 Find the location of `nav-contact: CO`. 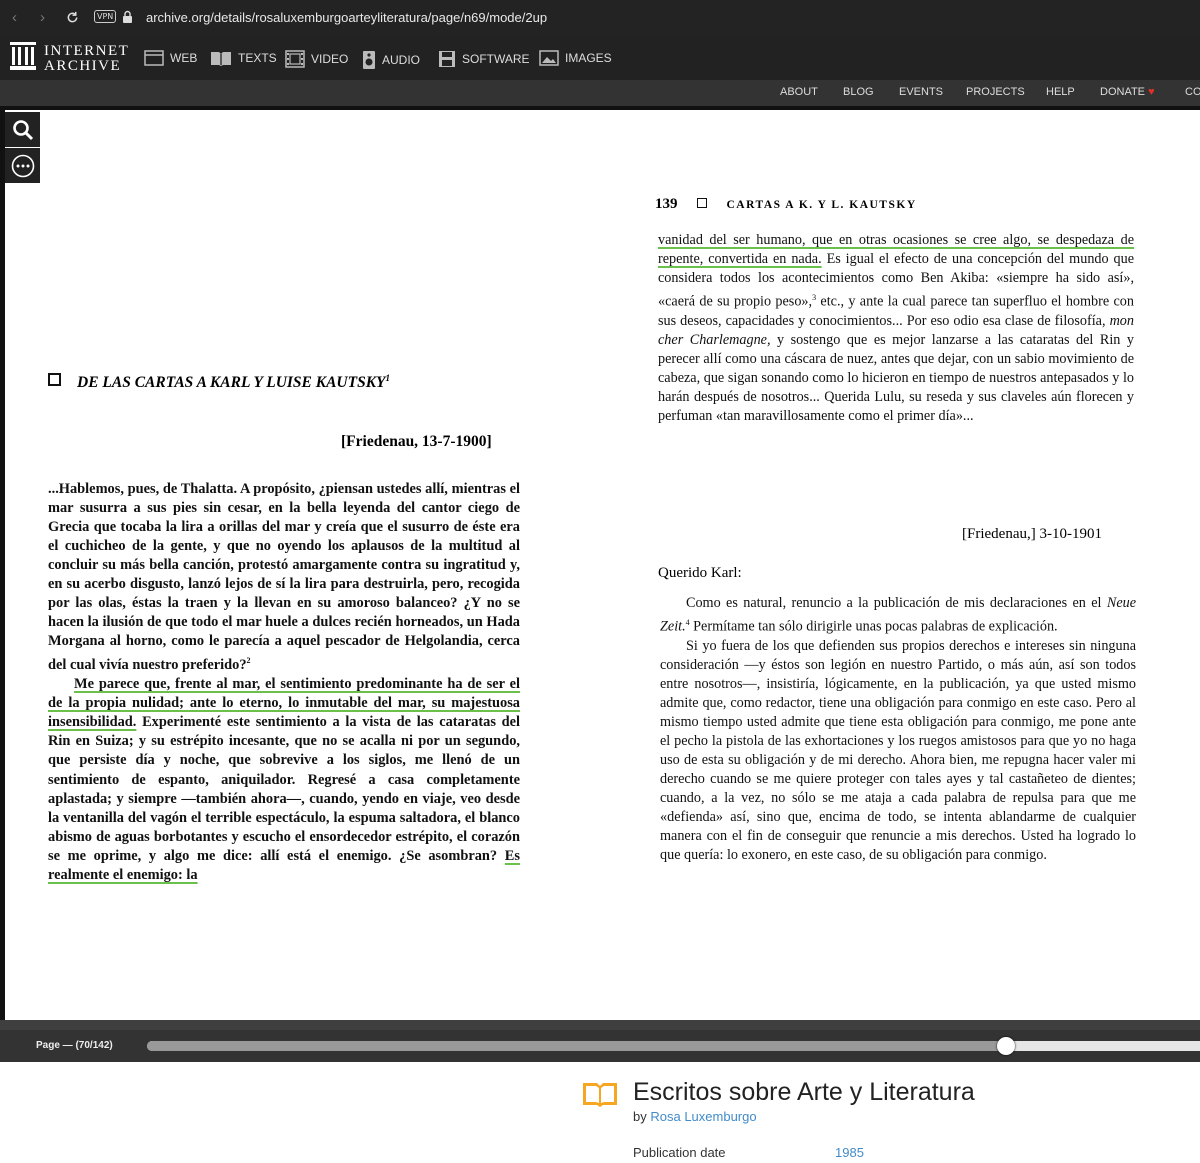

nav-contact: CO is located at coordinates (1192, 92).